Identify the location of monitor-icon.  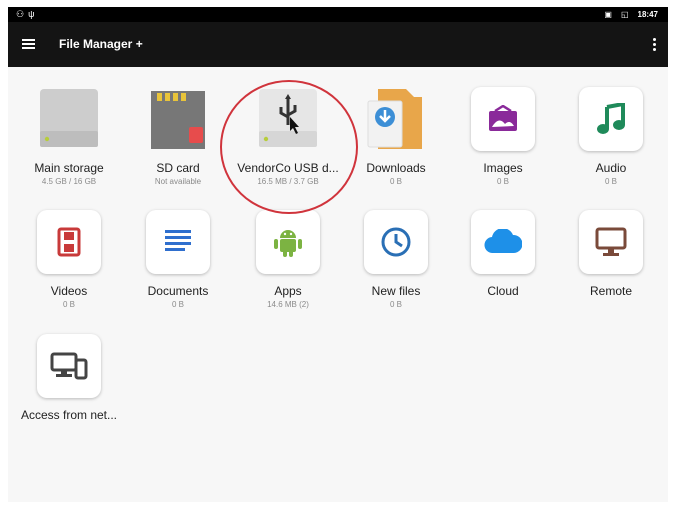
(611, 242).